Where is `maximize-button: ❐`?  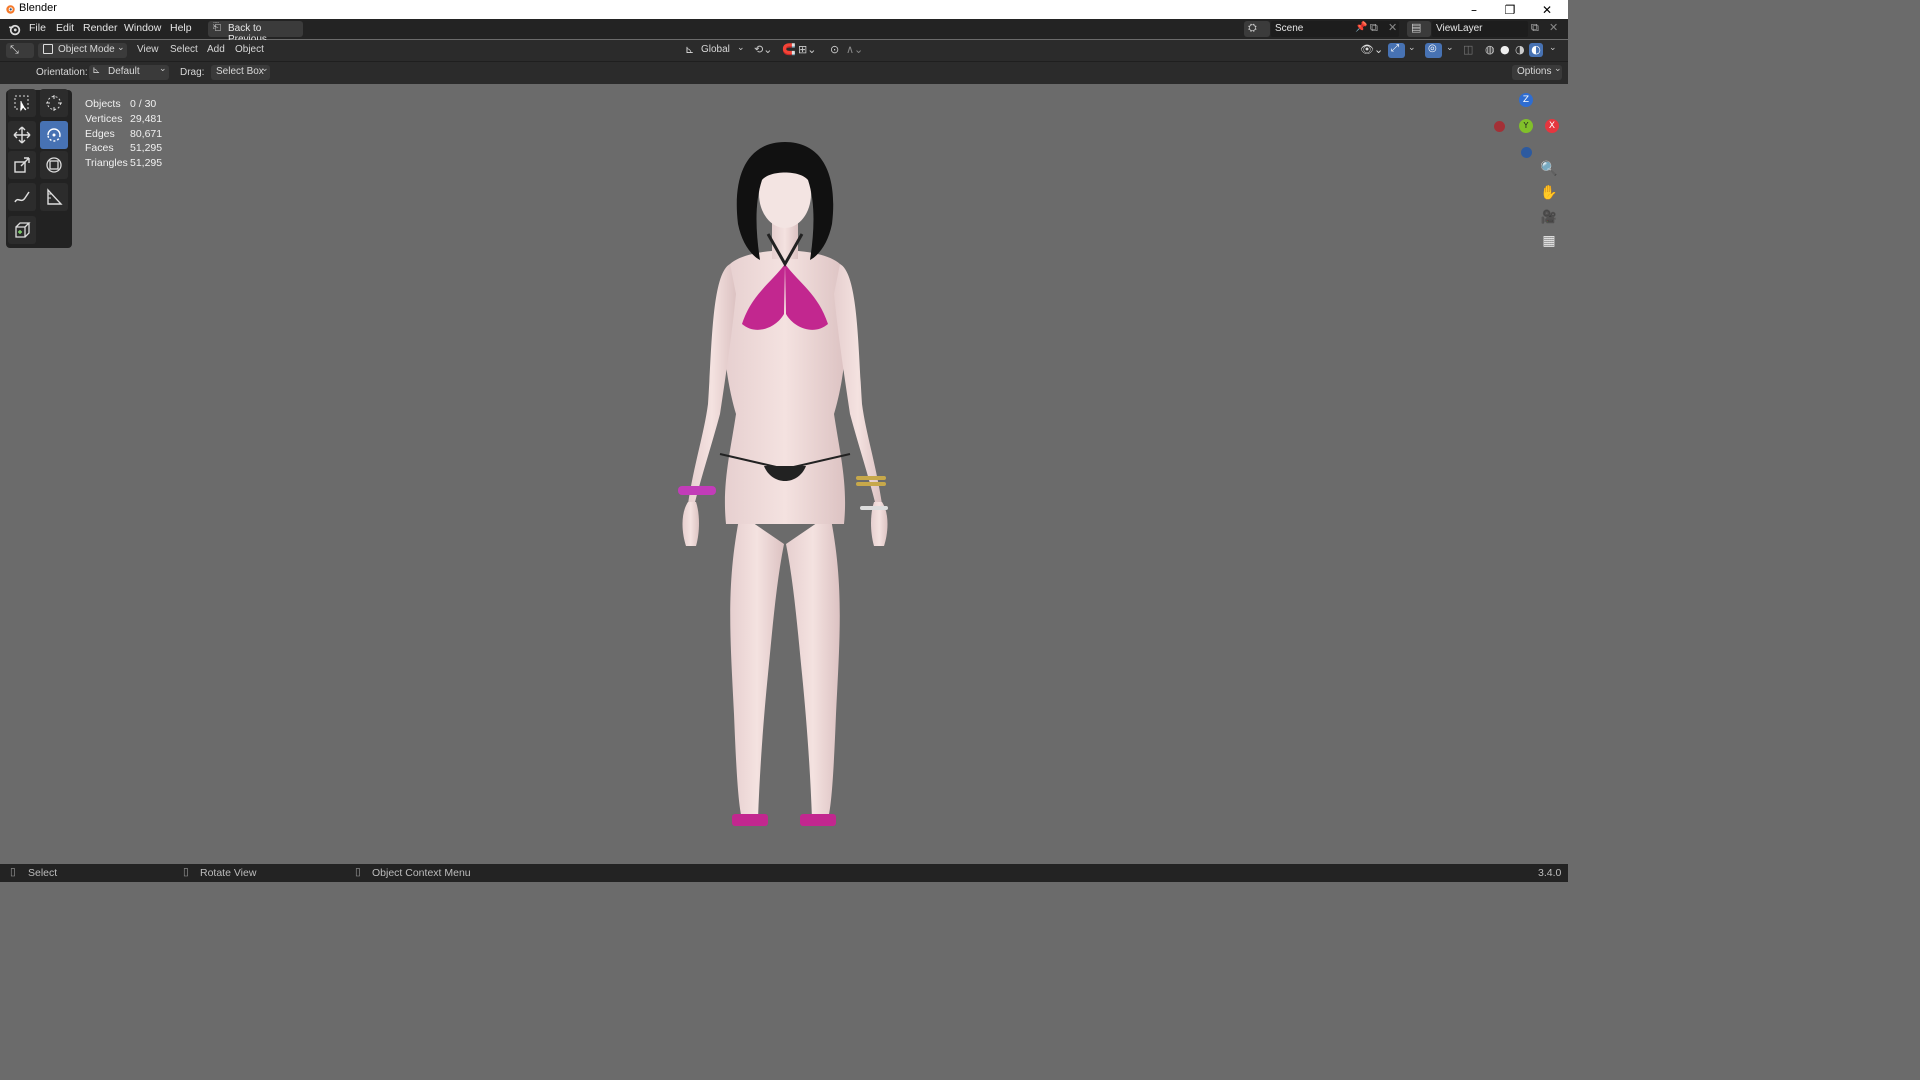
maximize-button: ❐ is located at coordinates (1510, 9).